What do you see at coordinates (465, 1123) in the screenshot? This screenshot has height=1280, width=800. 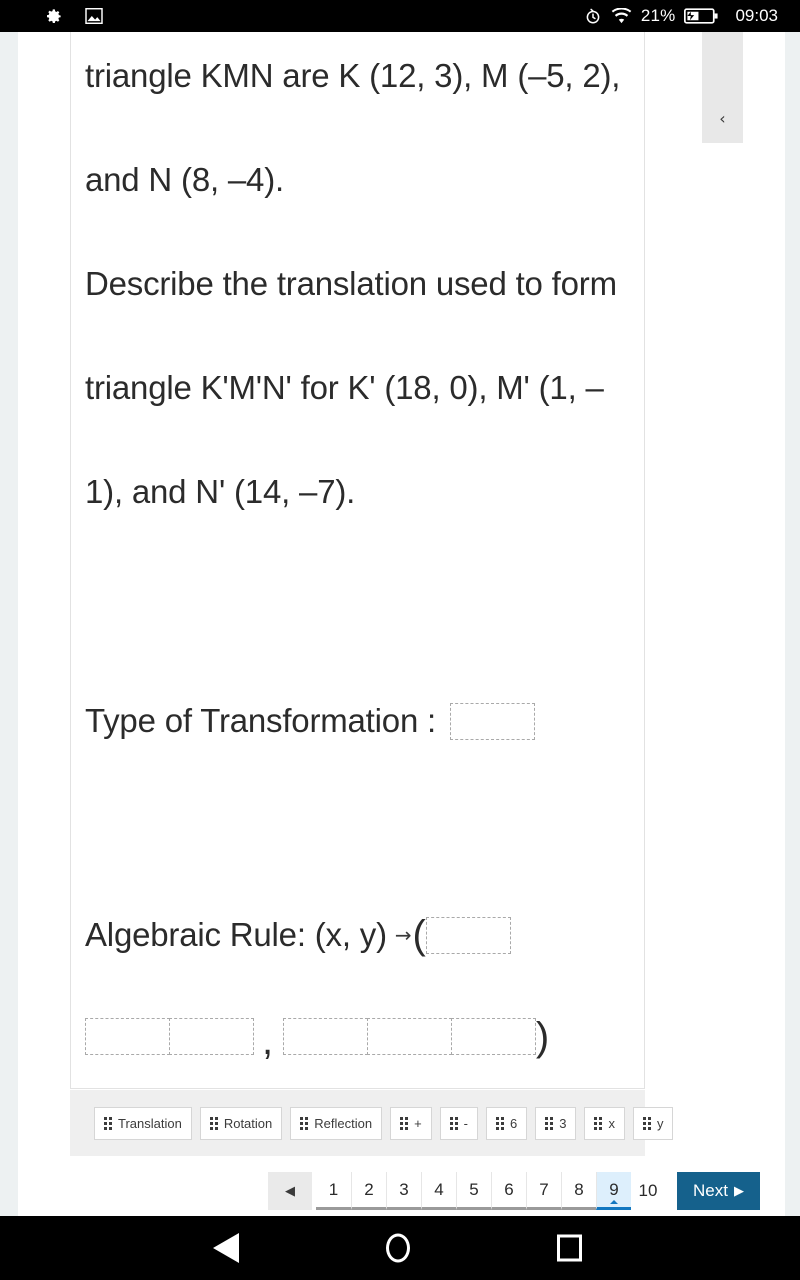 I see `token-label: -` at bounding box center [465, 1123].